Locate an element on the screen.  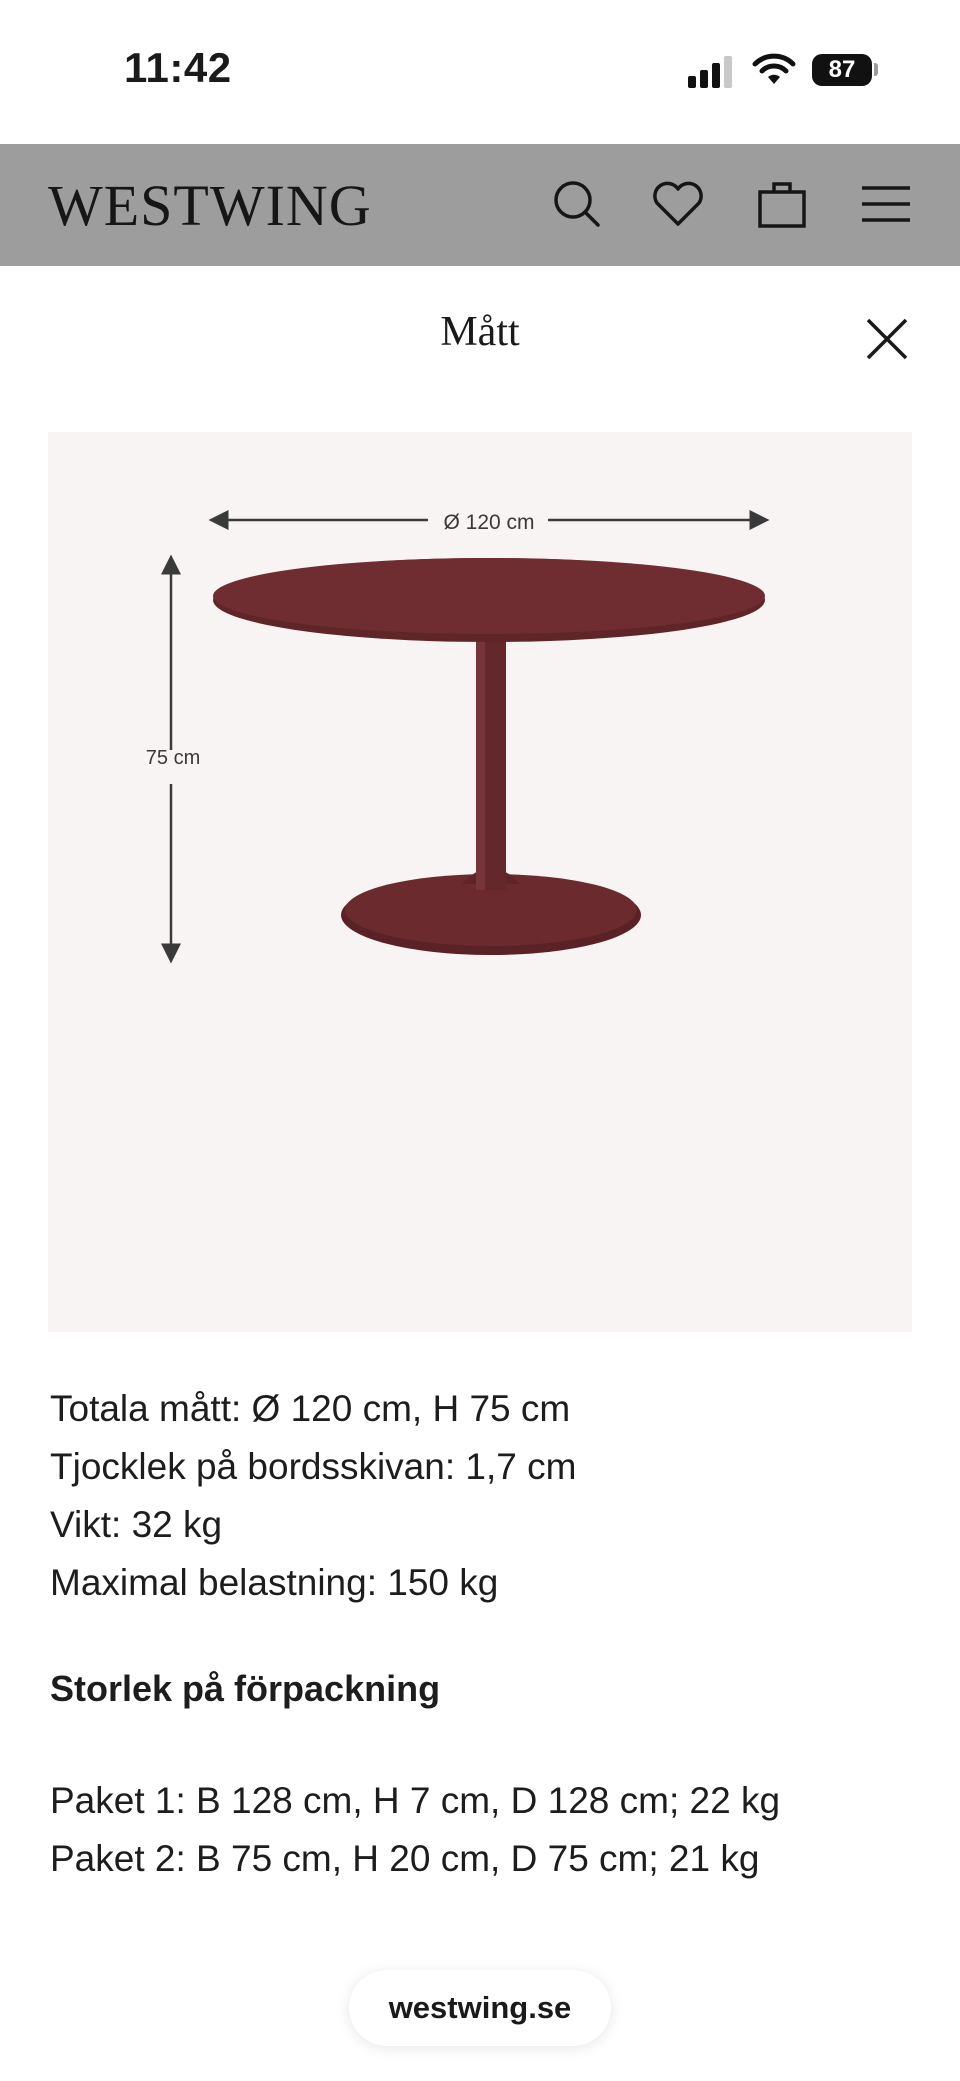
status-time: 11:42 is located at coordinates (178, 67).